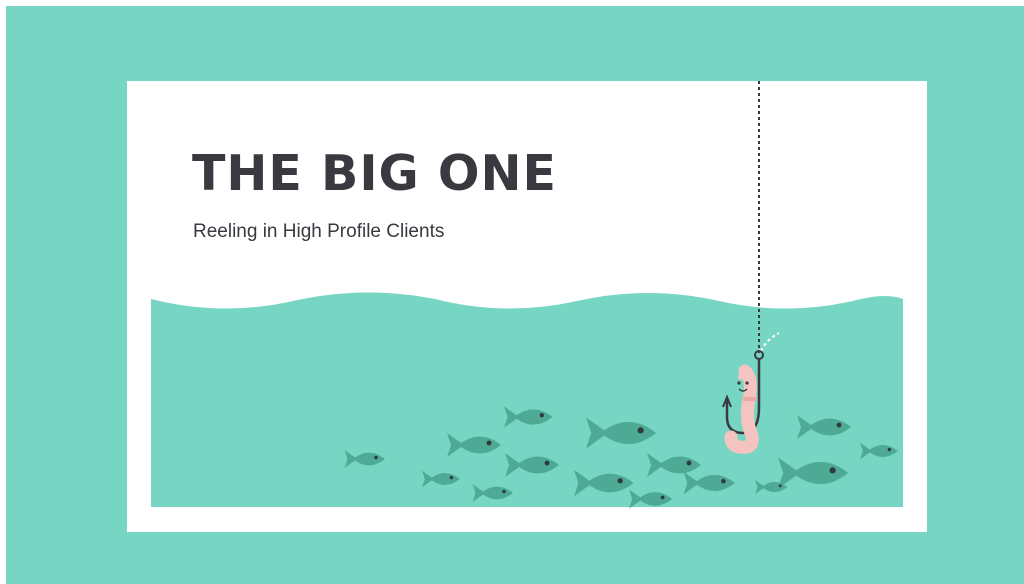 The width and height of the screenshot is (1024, 584). Describe the element at coordinates (374, 173) in the screenshot. I see `slide-title: THE BIG ONE` at that location.